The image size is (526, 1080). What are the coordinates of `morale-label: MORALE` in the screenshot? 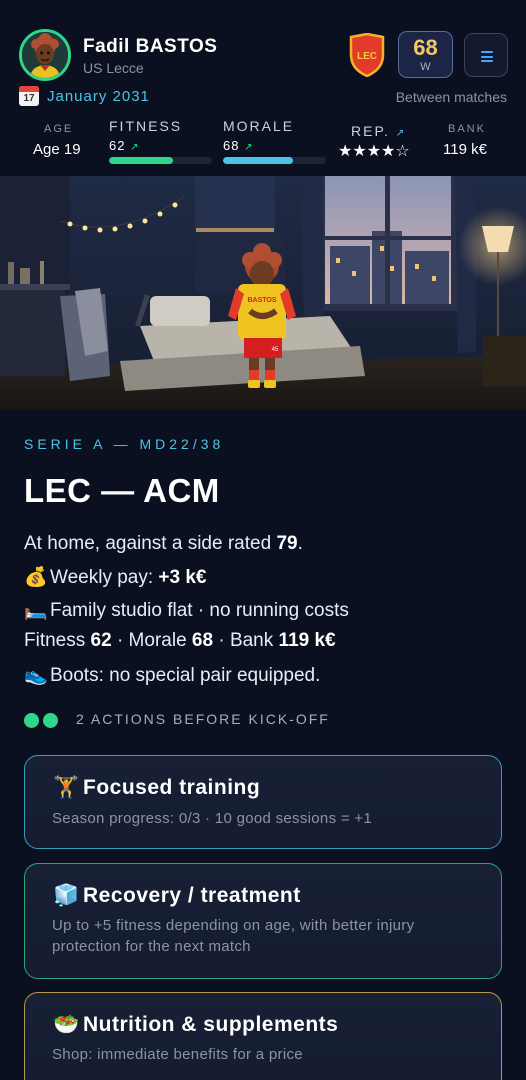 It's located at (259, 126).